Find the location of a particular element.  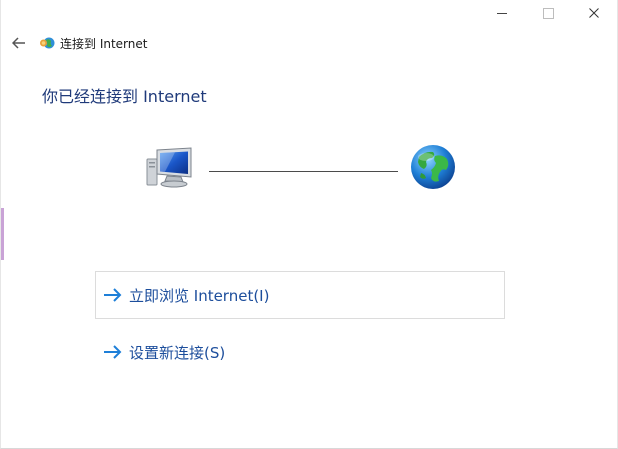

minimize-icon is located at coordinates (502, 13).